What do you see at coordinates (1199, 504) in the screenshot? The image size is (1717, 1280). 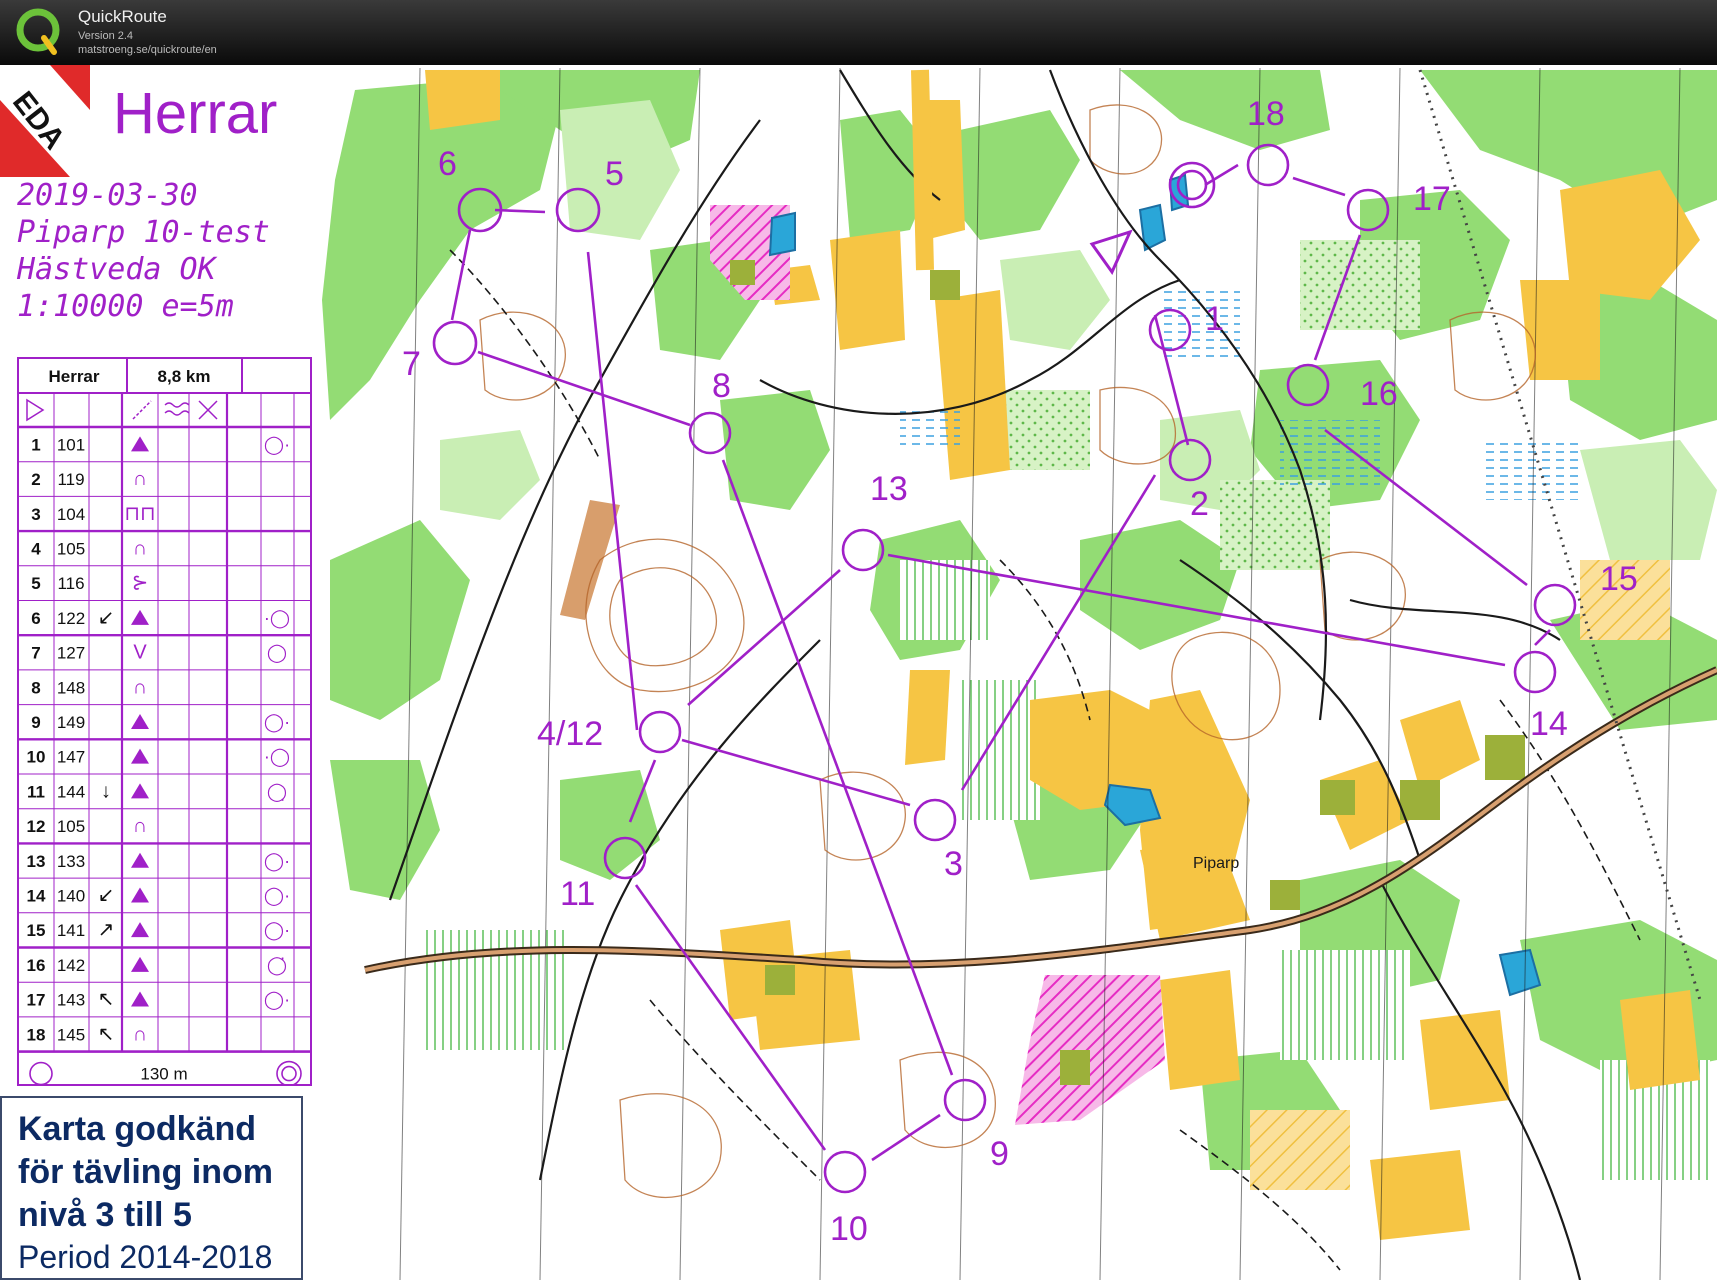 I see `control-label: 2` at bounding box center [1199, 504].